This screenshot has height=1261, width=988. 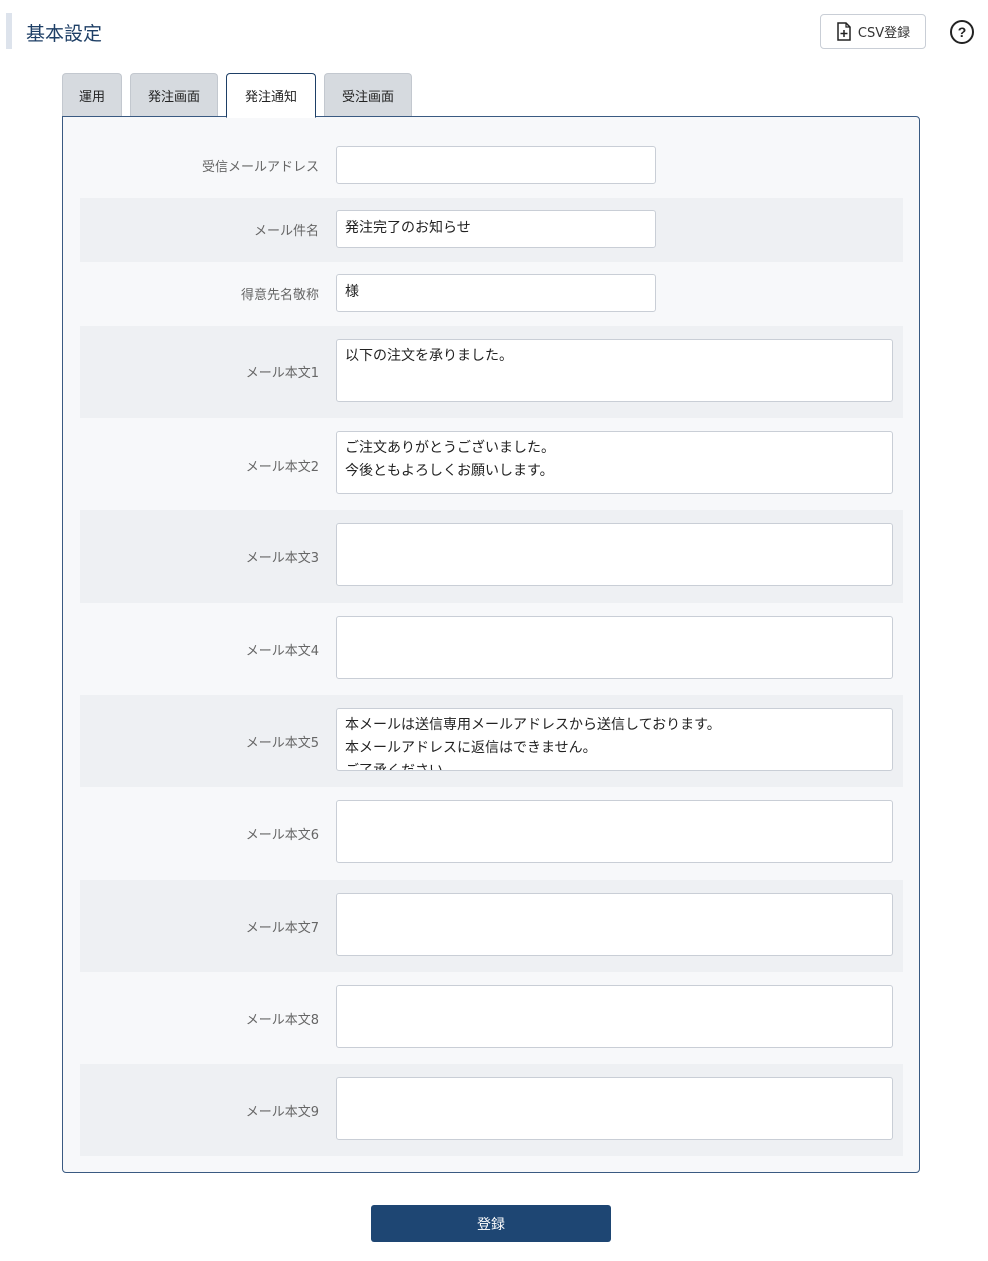 I want to click on form-row: メール本文2 ご注文ありがとうございました。 今後ともよろしくお願いします。, so click(x=491, y=464).